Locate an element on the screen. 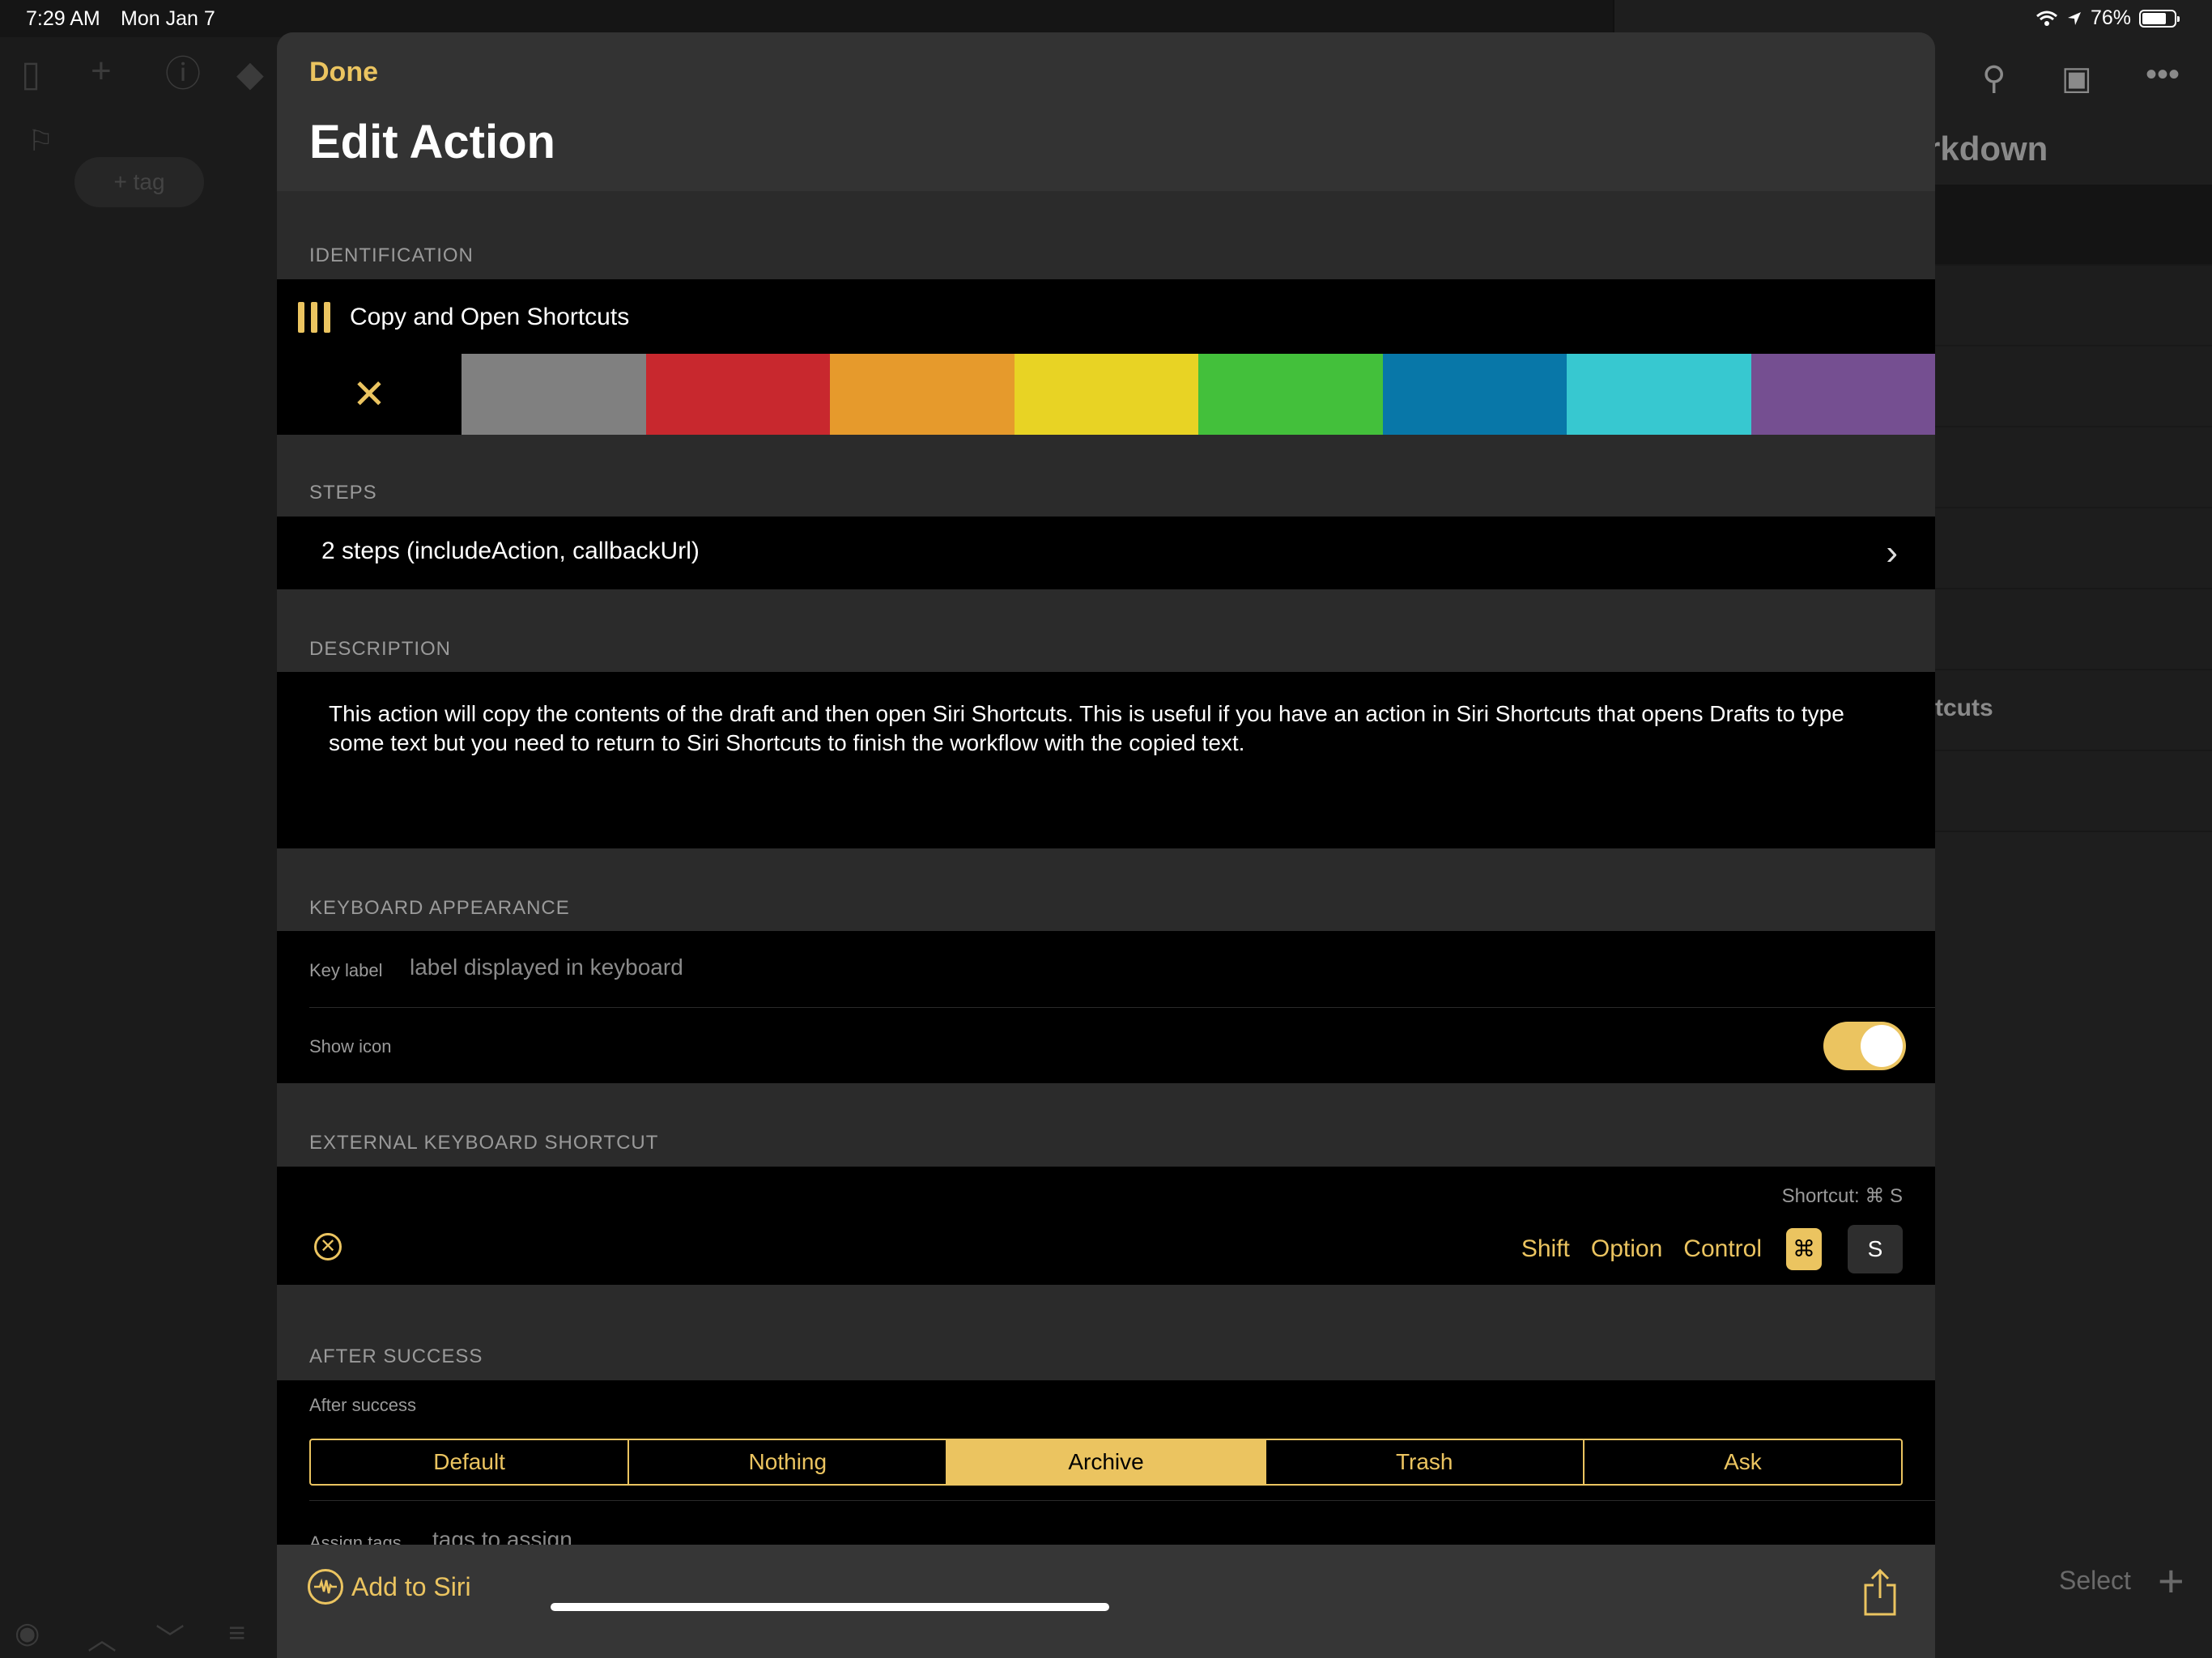 The width and height of the screenshot is (2212, 1658). share-icon is located at coordinates (1880, 1594).